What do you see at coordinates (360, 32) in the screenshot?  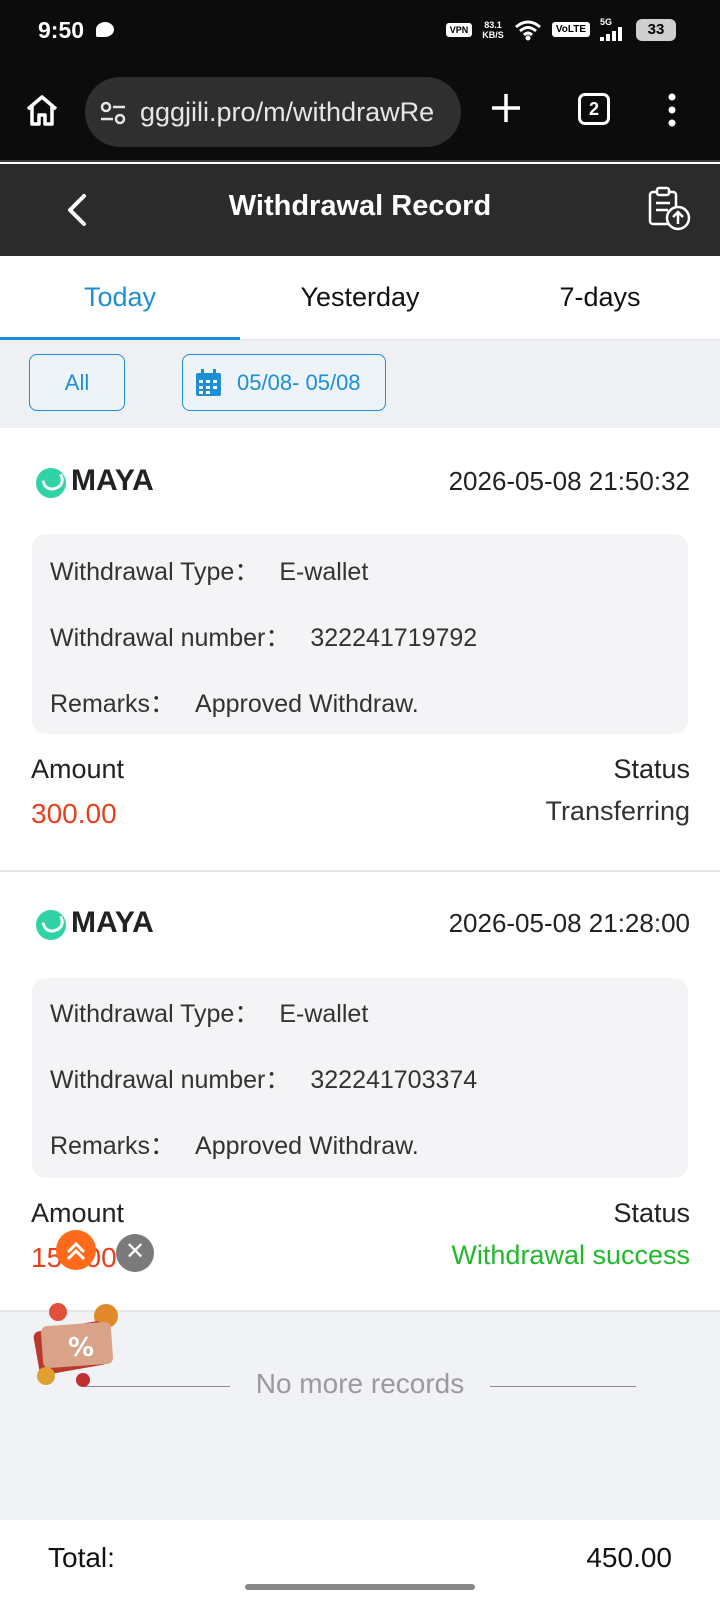 I see `status-bar: 9:50 VPN 83.1 KB/S VoLTE 5G 33` at bounding box center [360, 32].